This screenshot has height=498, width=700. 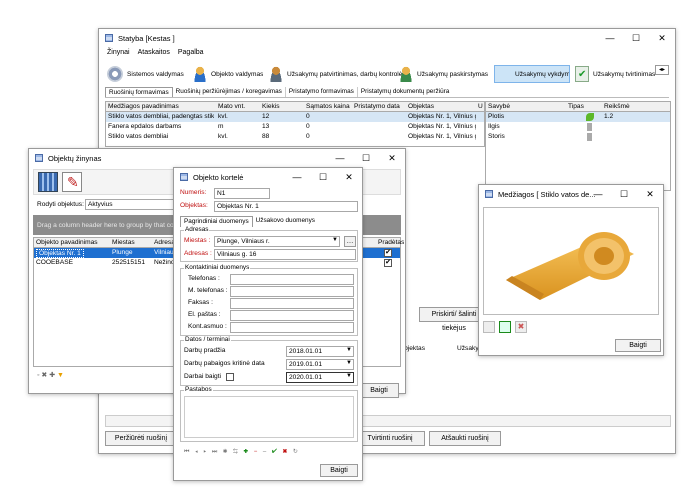 What do you see at coordinates (237, 74) in the screenshot?
I see `tool-objekto-valdymas: Objekto valdymas` at bounding box center [237, 74].